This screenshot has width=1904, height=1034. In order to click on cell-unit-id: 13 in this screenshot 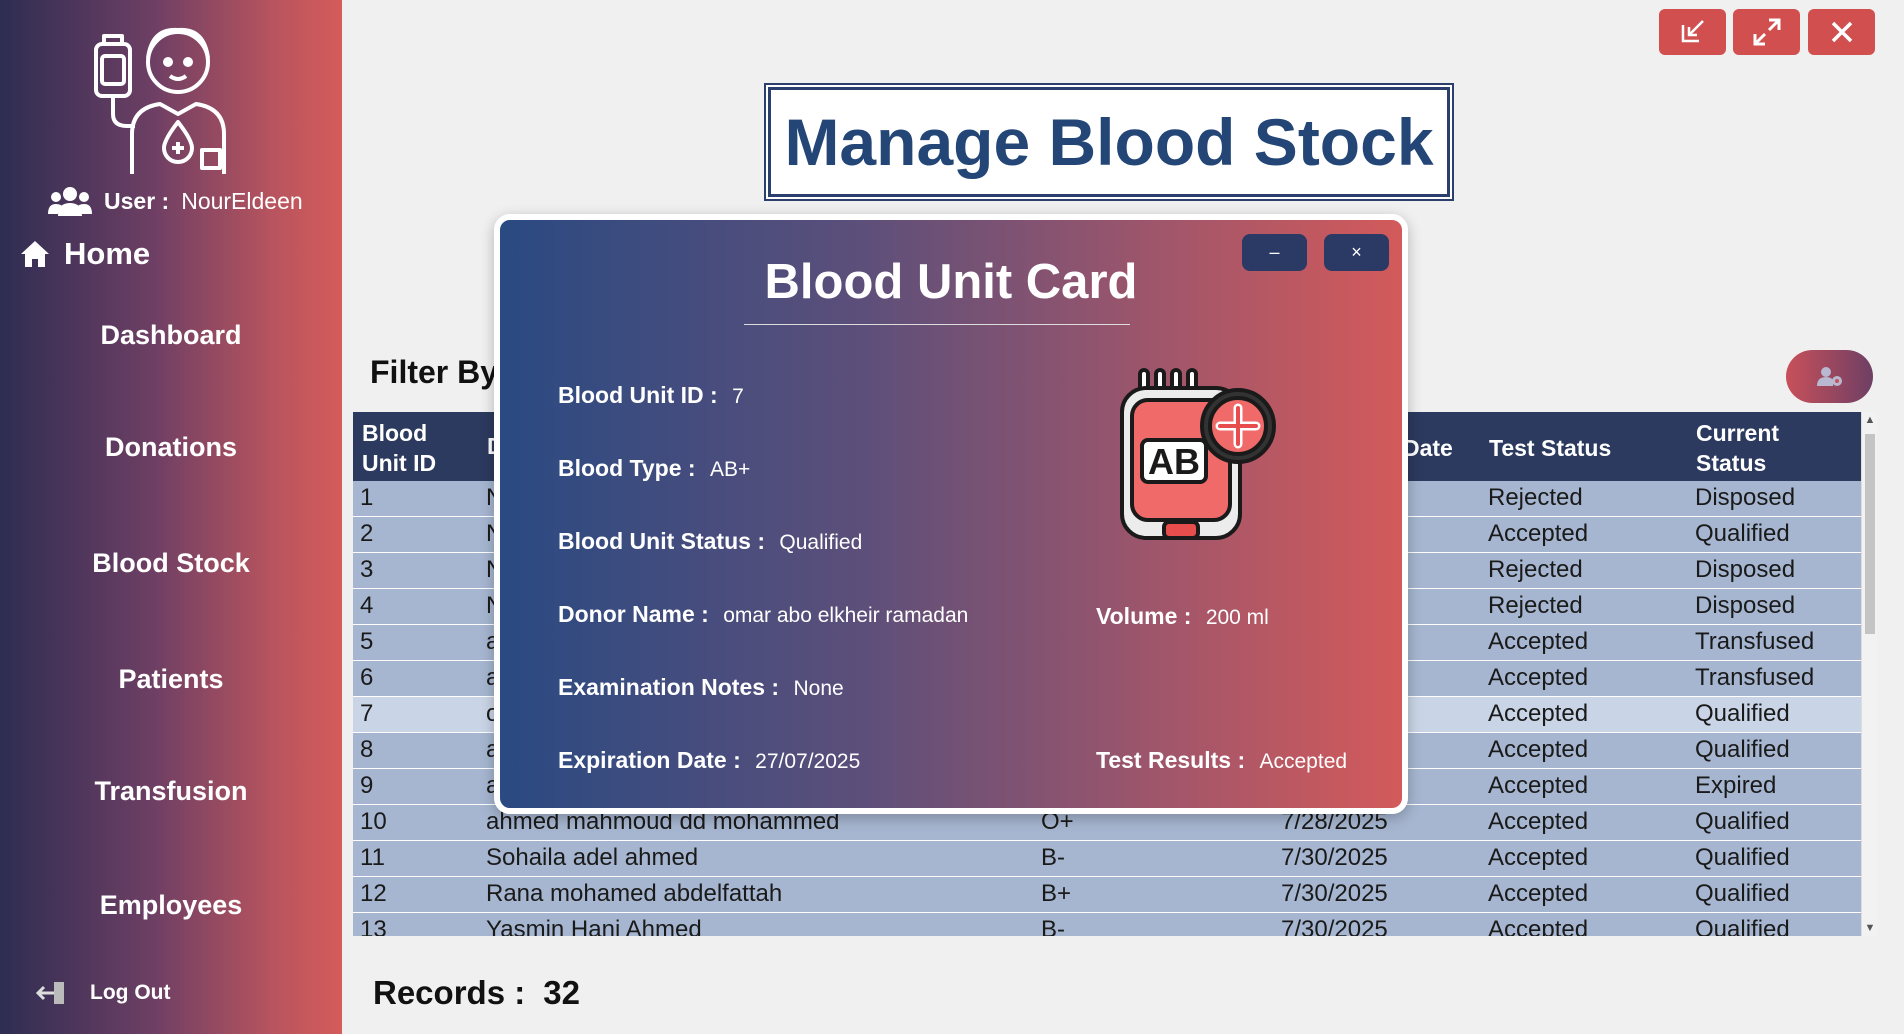, I will do `click(373, 926)`.